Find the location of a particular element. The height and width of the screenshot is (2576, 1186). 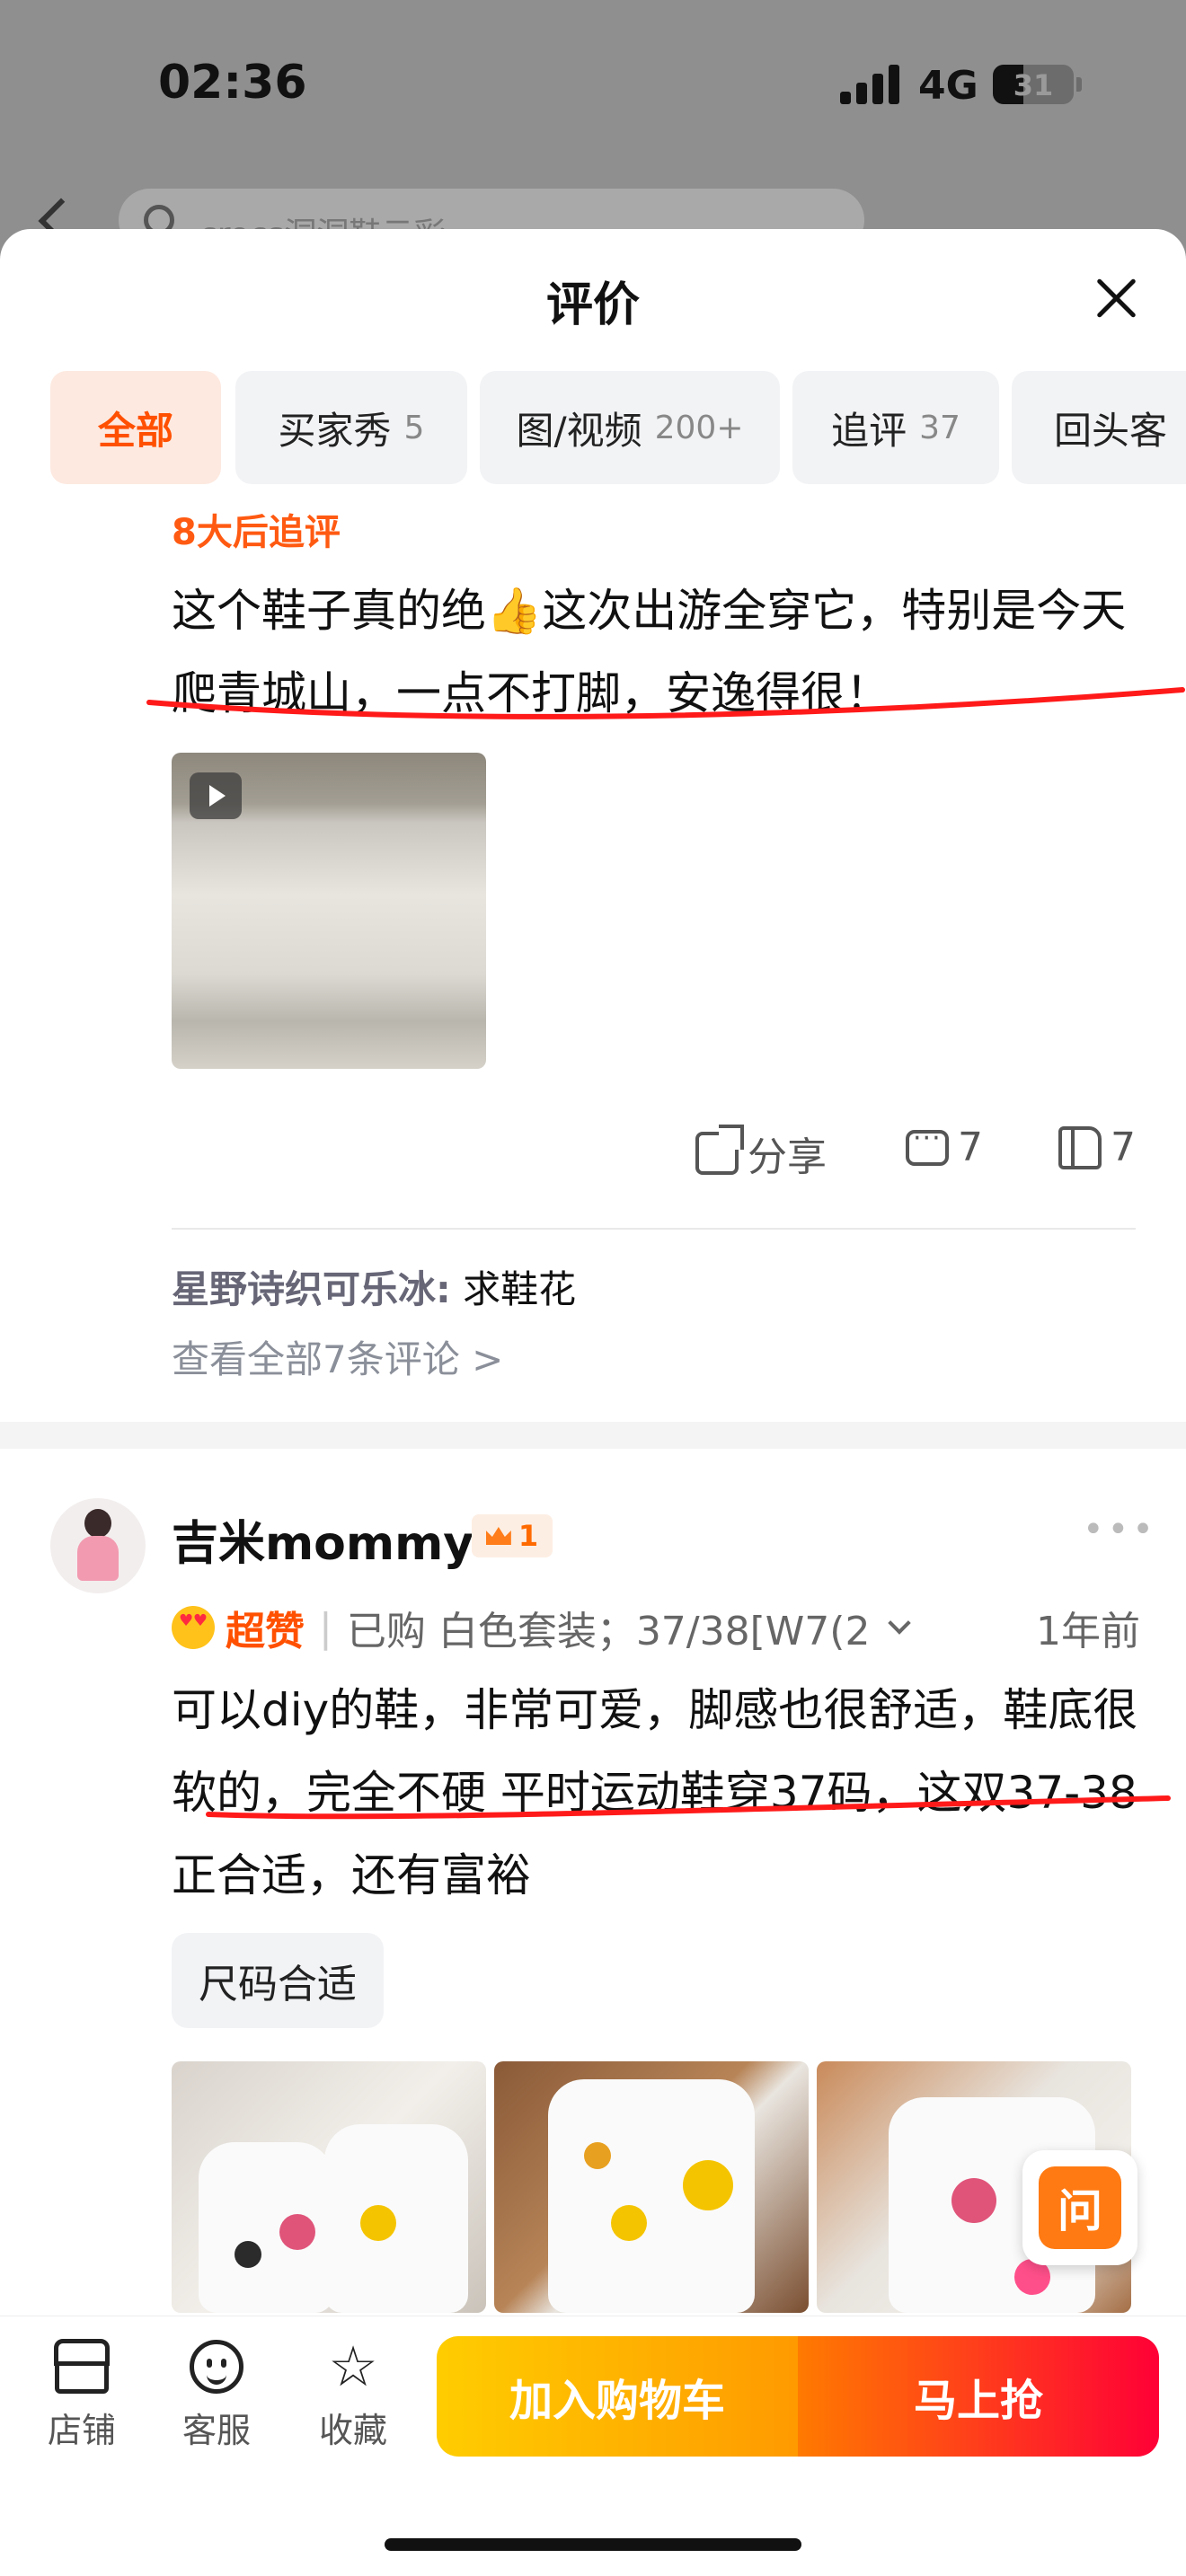

network-label: 4G is located at coordinates (948, 86).